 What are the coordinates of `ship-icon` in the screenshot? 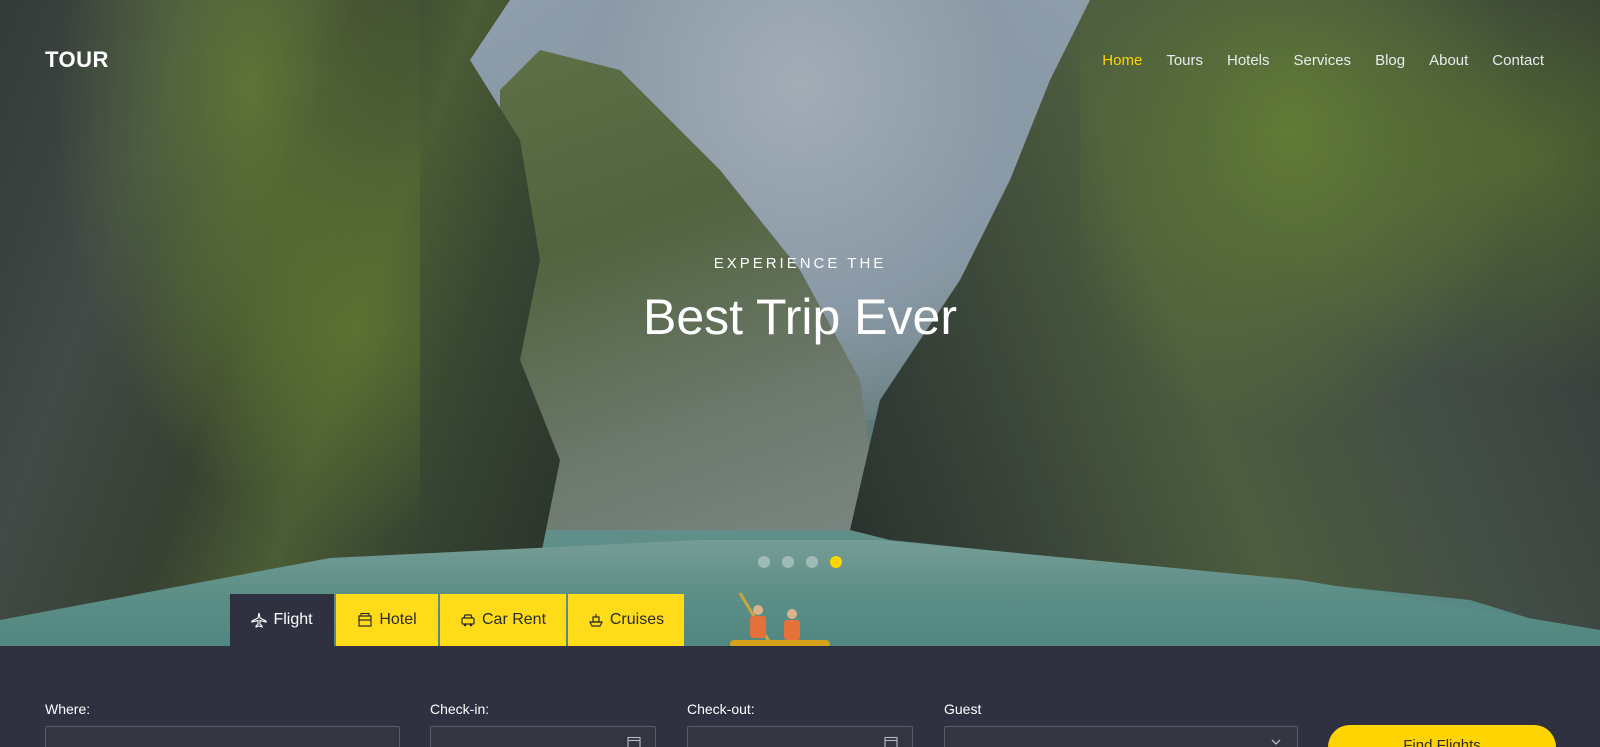 It's located at (595, 620).